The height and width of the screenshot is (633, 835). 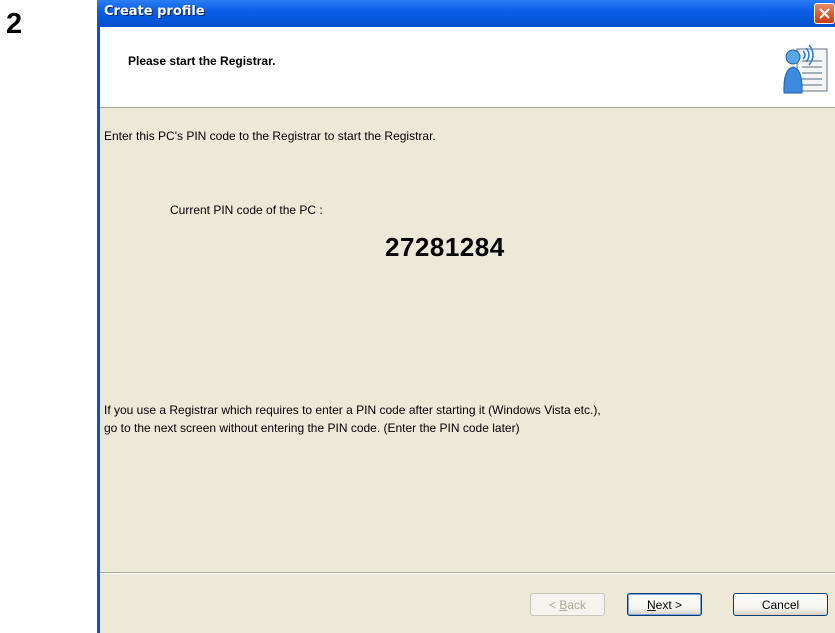 I want to click on close-icon, so click(x=824, y=13).